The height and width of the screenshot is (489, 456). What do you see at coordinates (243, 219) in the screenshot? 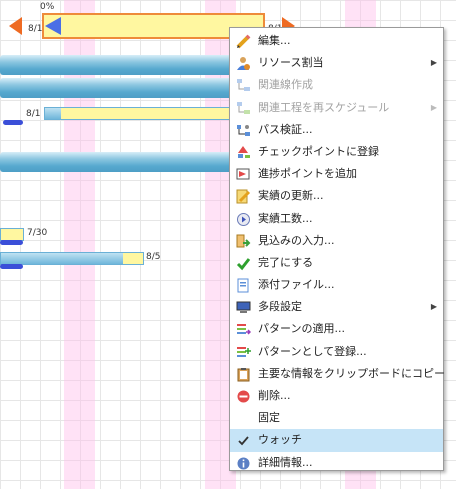
I see `clock-icon` at bounding box center [243, 219].